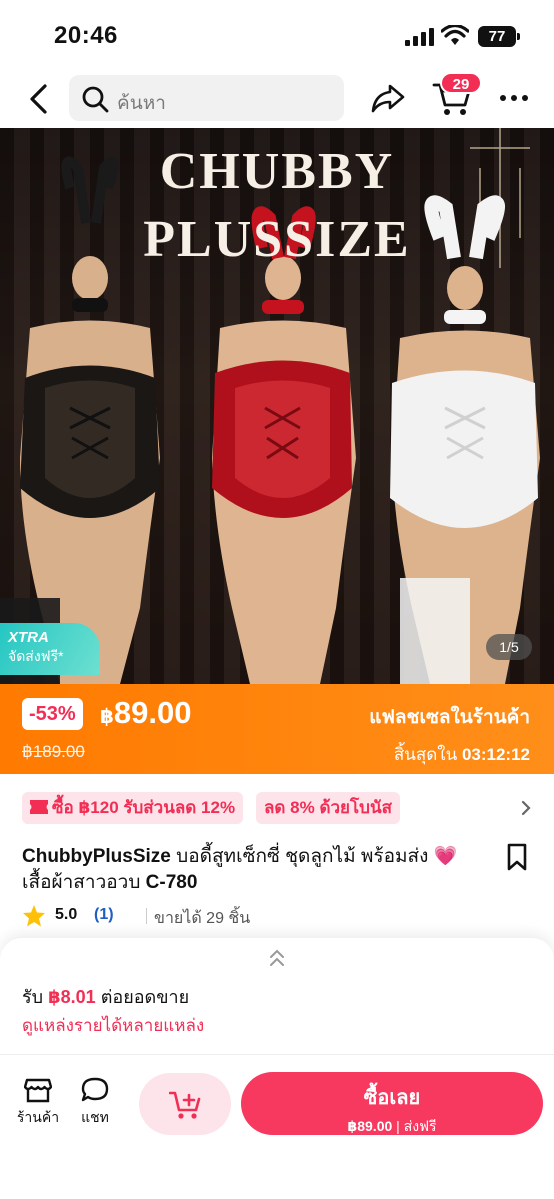 The image size is (554, 1199). What do you see at coordinates (461, 83) in the screenshot?
I see `cart-count-badge: 29` at bounding box center [461, 83].